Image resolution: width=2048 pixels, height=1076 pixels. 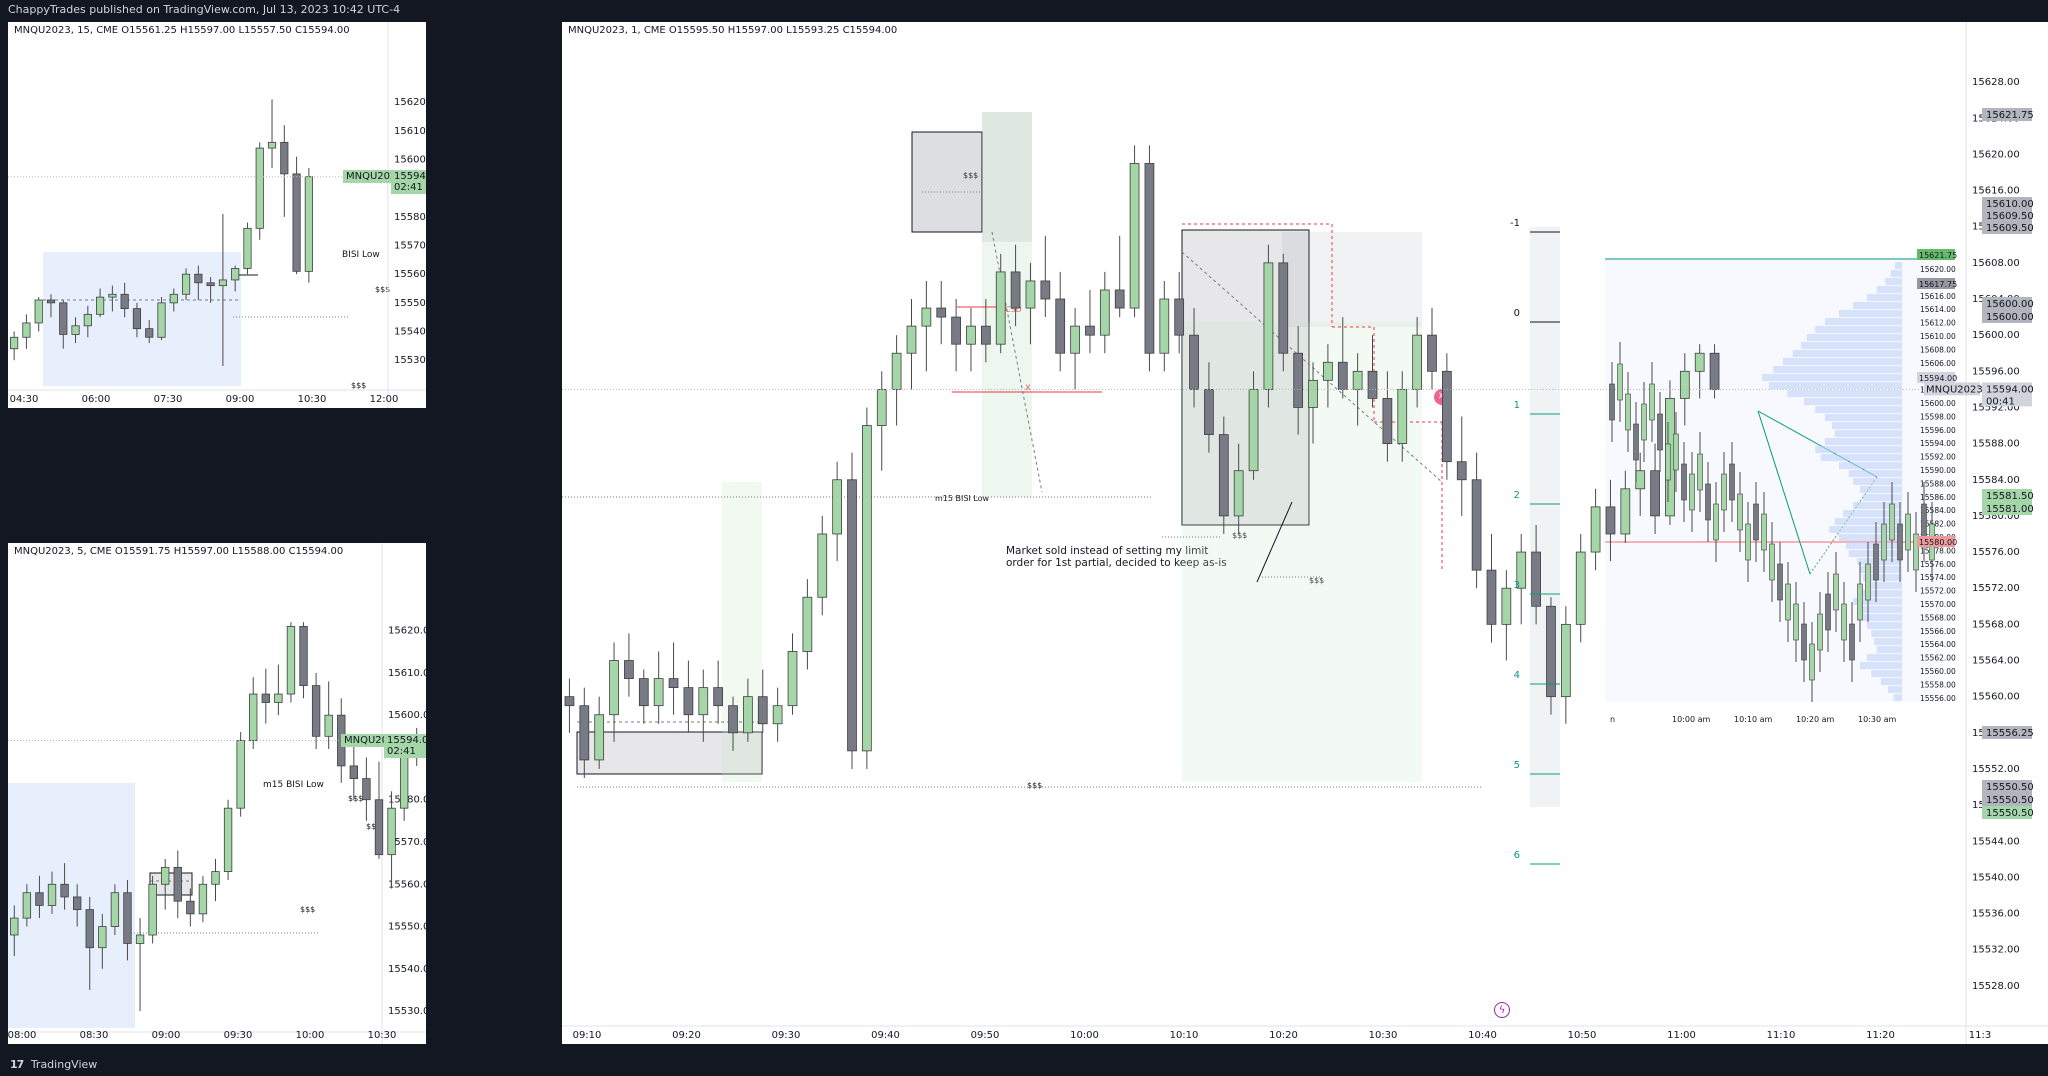 I want to click on y-tick-label: 15588.00, so click(x=1996, y=444).